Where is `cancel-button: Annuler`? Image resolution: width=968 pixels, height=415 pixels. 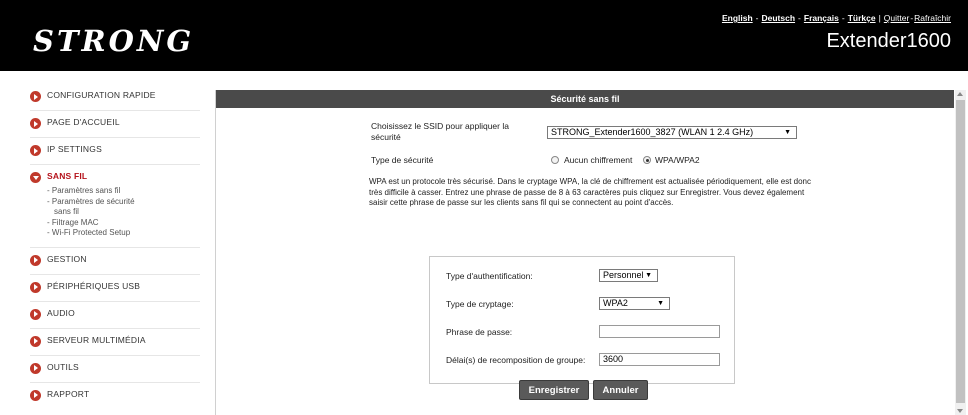 cancel-button: Annuler is located at coordinates (620, 390).